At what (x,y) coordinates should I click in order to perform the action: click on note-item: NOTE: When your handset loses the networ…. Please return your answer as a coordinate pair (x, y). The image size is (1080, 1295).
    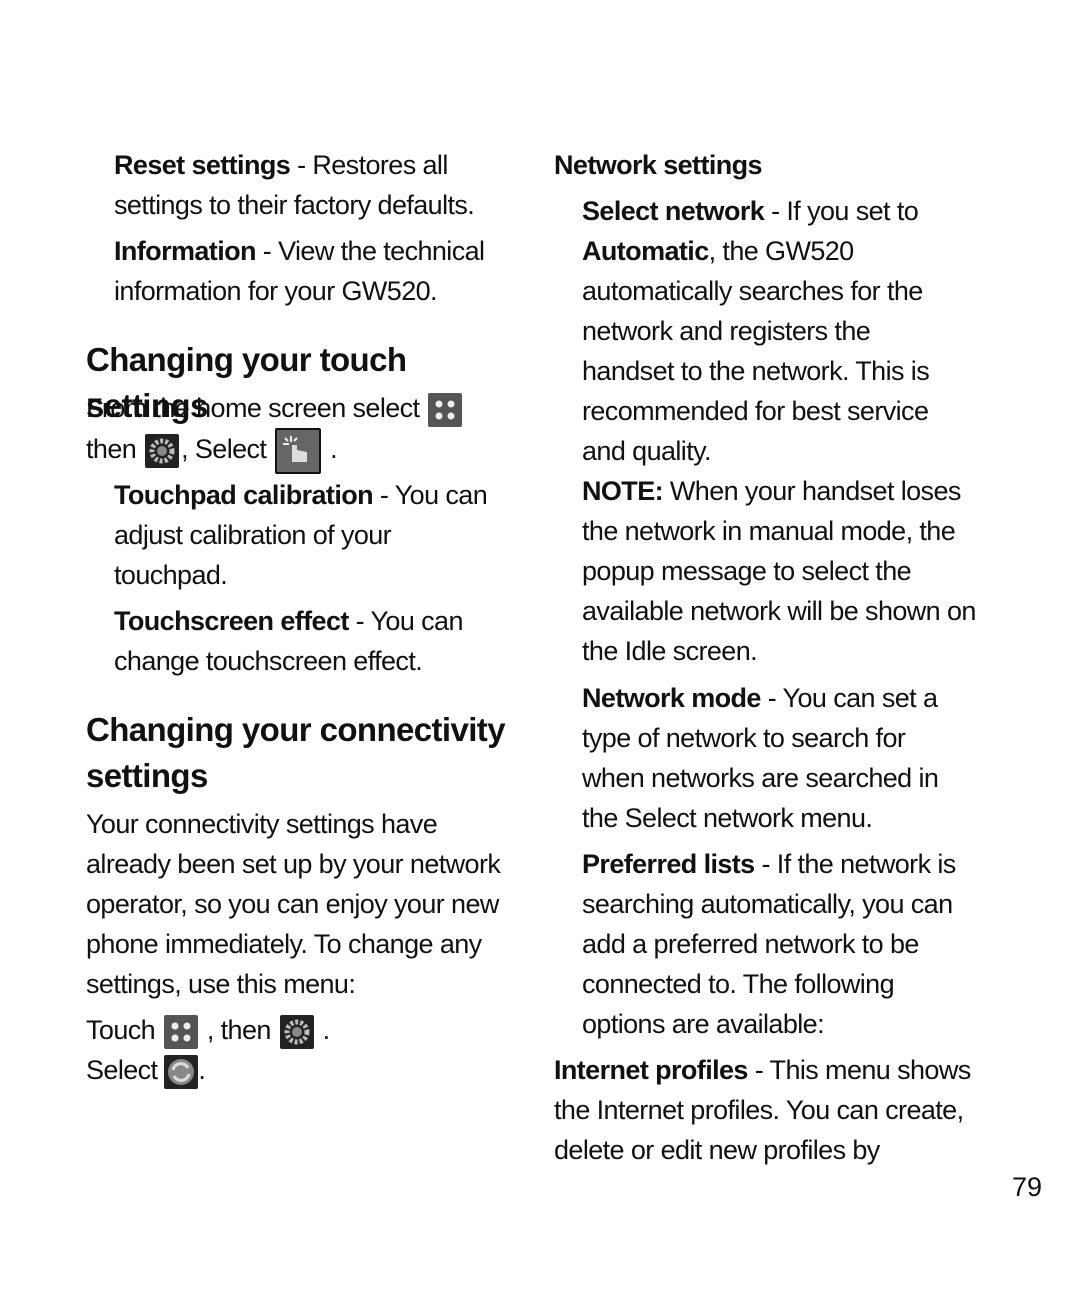
    Looking at the image, I should click on (779, 571).